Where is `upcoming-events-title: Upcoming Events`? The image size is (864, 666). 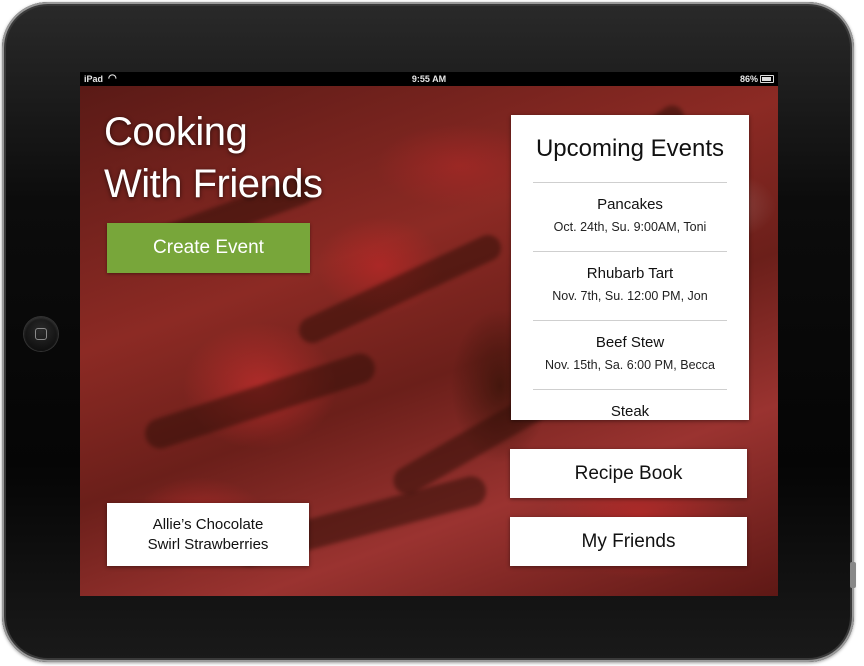
upcoming-events-title: Upcoming Events is located at coordinates (630, 148).